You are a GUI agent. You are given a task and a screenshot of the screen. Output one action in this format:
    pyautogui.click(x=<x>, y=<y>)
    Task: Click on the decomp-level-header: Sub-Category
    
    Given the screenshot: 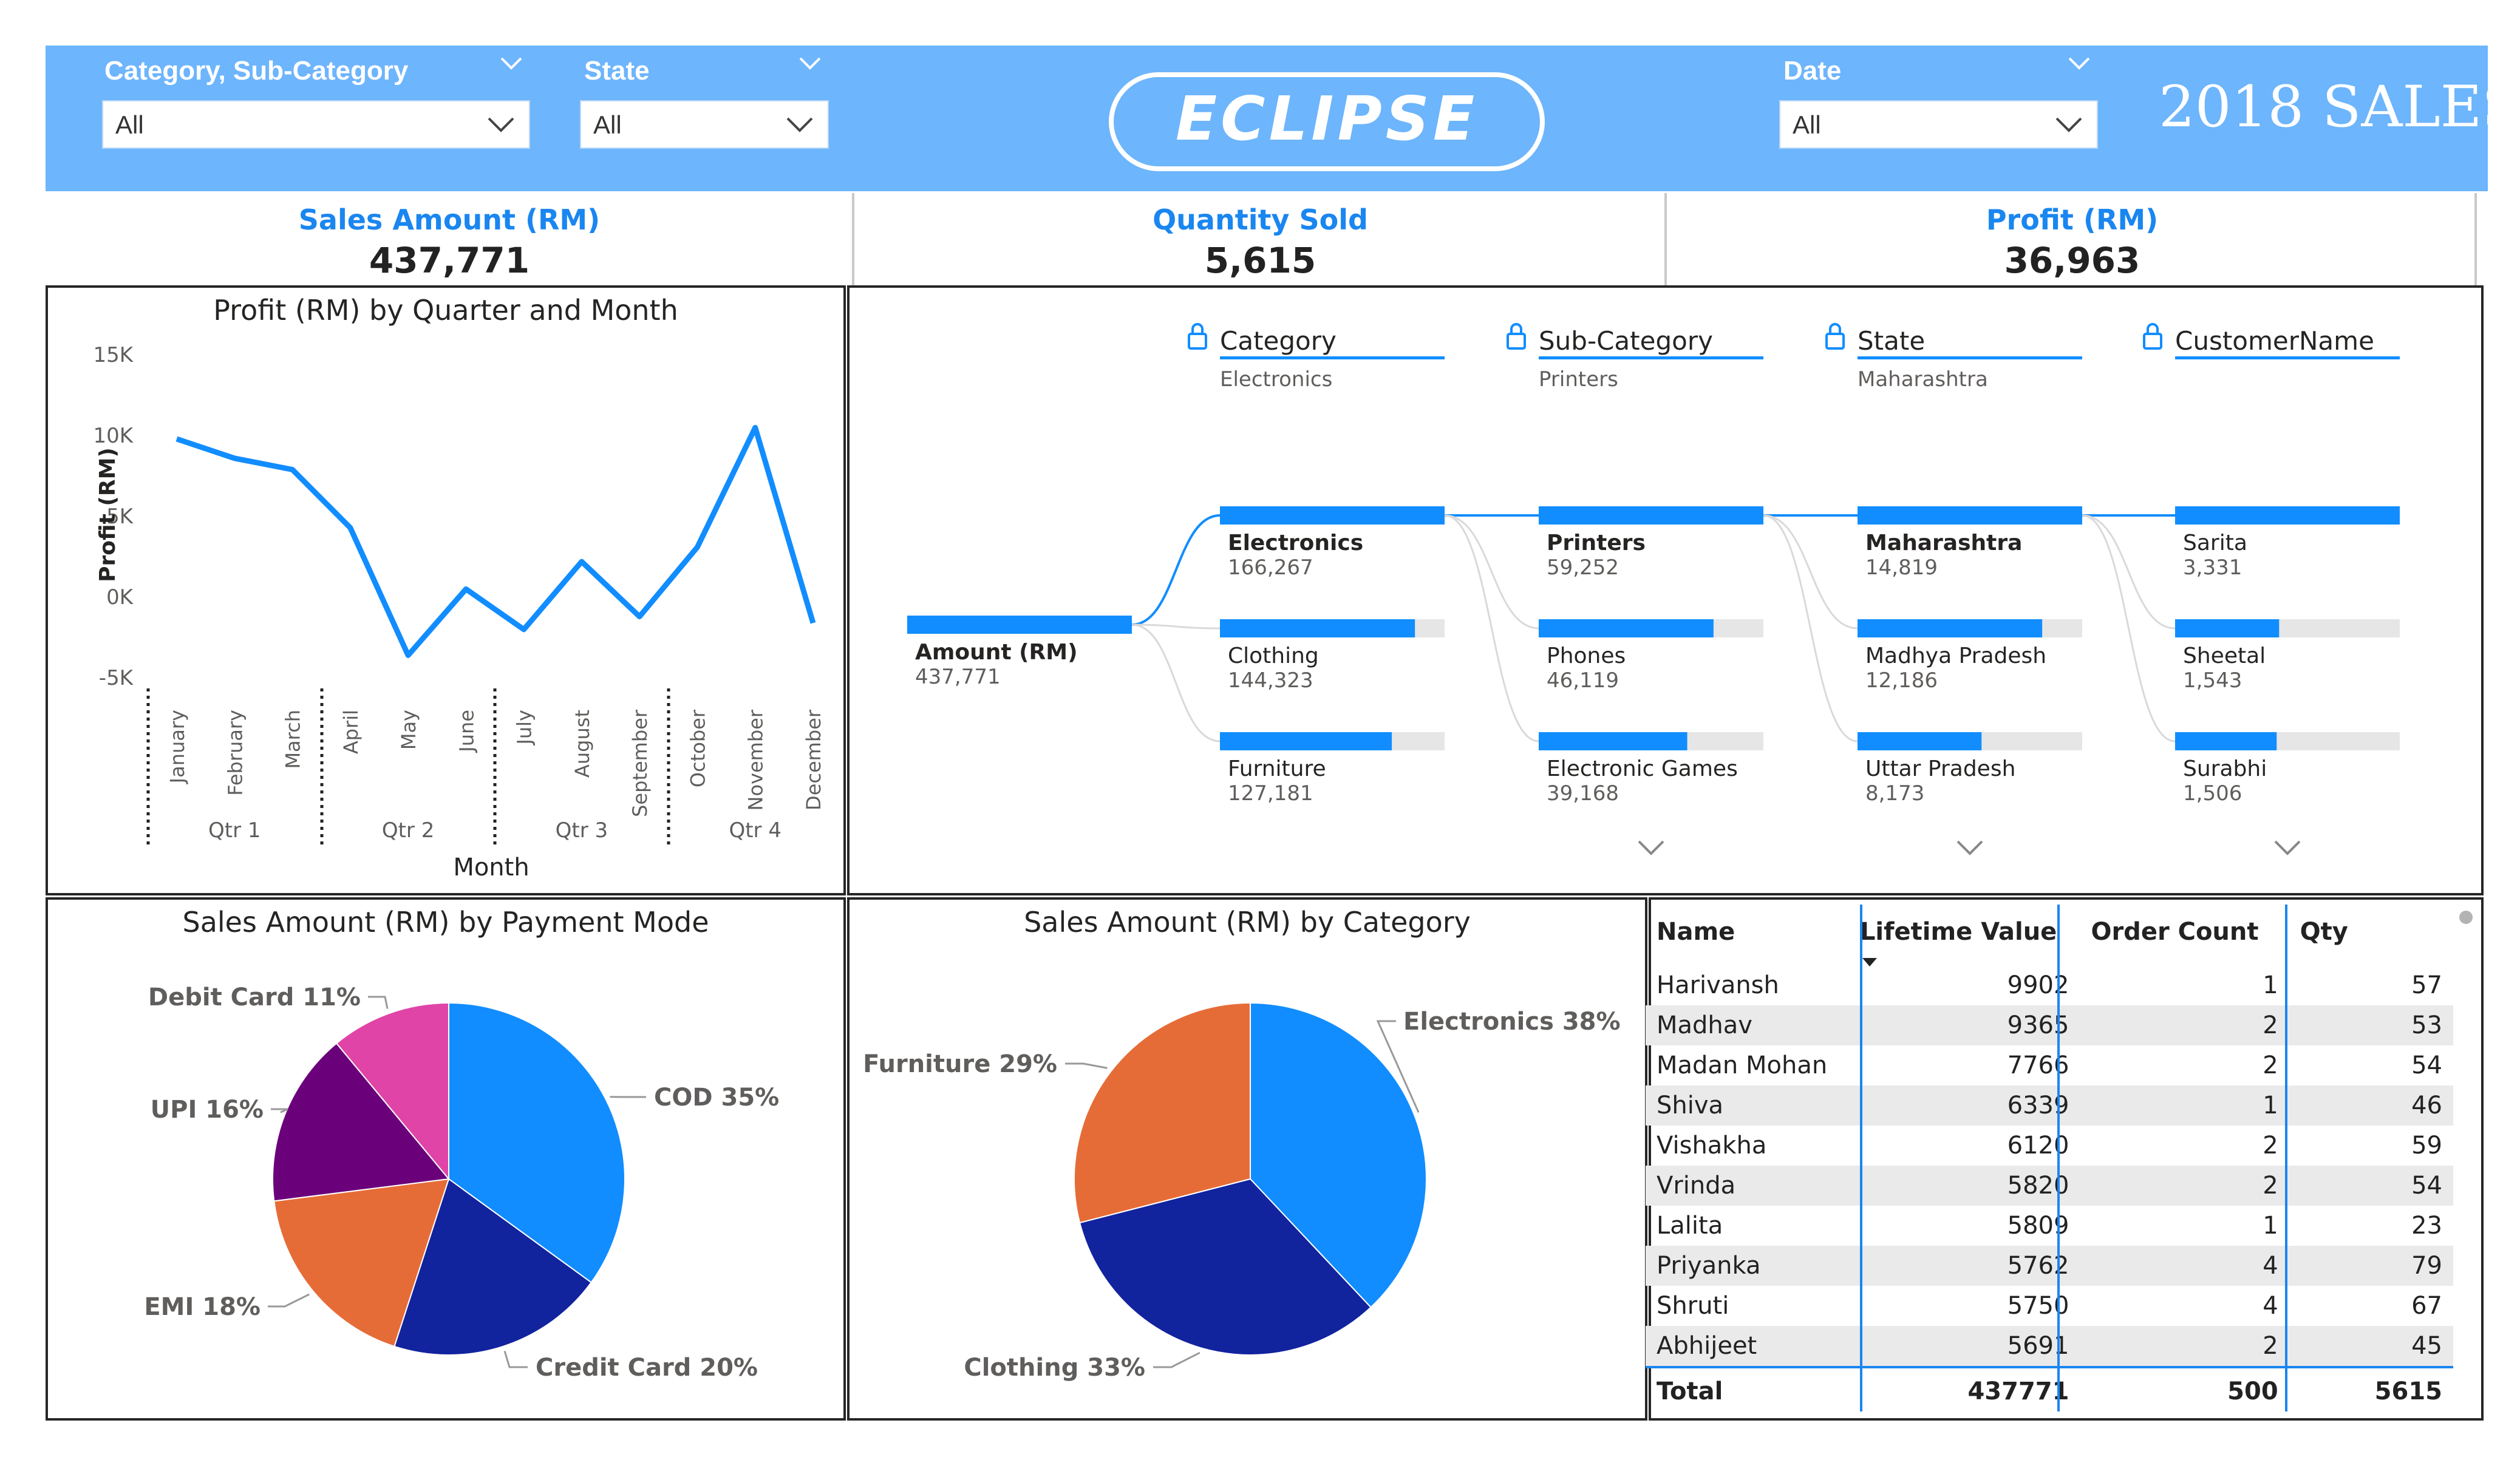 What is the action you would take?
    pyautogui.click(x=1626, y=341)
    